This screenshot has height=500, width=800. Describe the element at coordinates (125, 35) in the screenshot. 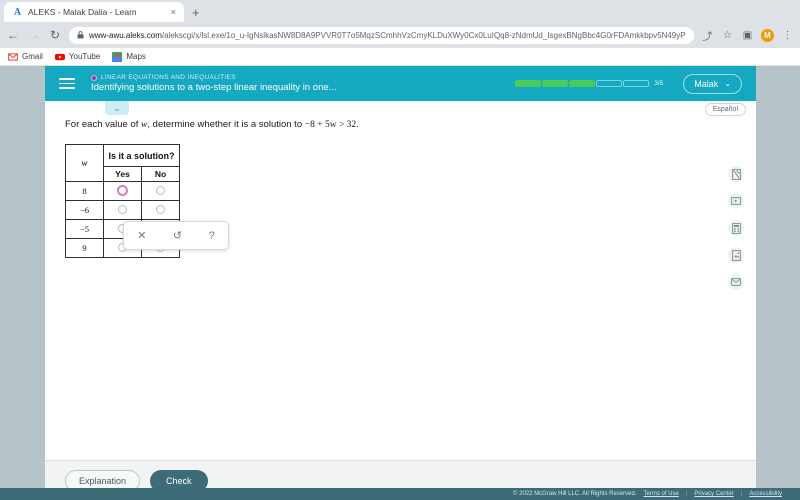

I see `url-host: www-awu.aleks.com` at that location.